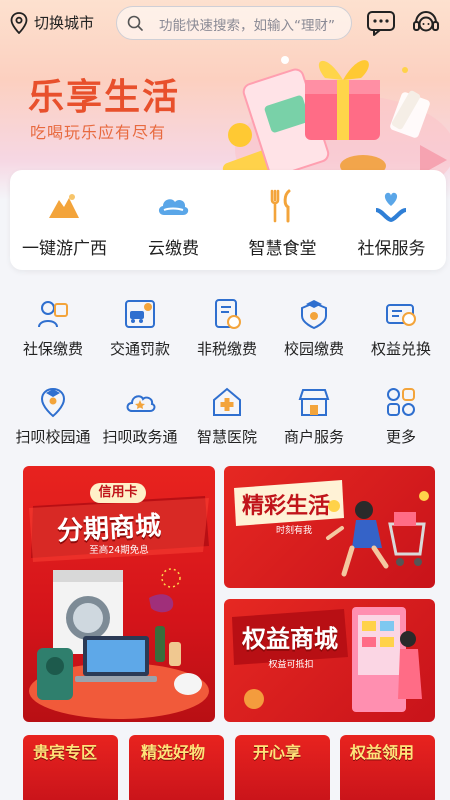  I want to click on banner-vip-zone: 贵宾专区, so click(70, 767).